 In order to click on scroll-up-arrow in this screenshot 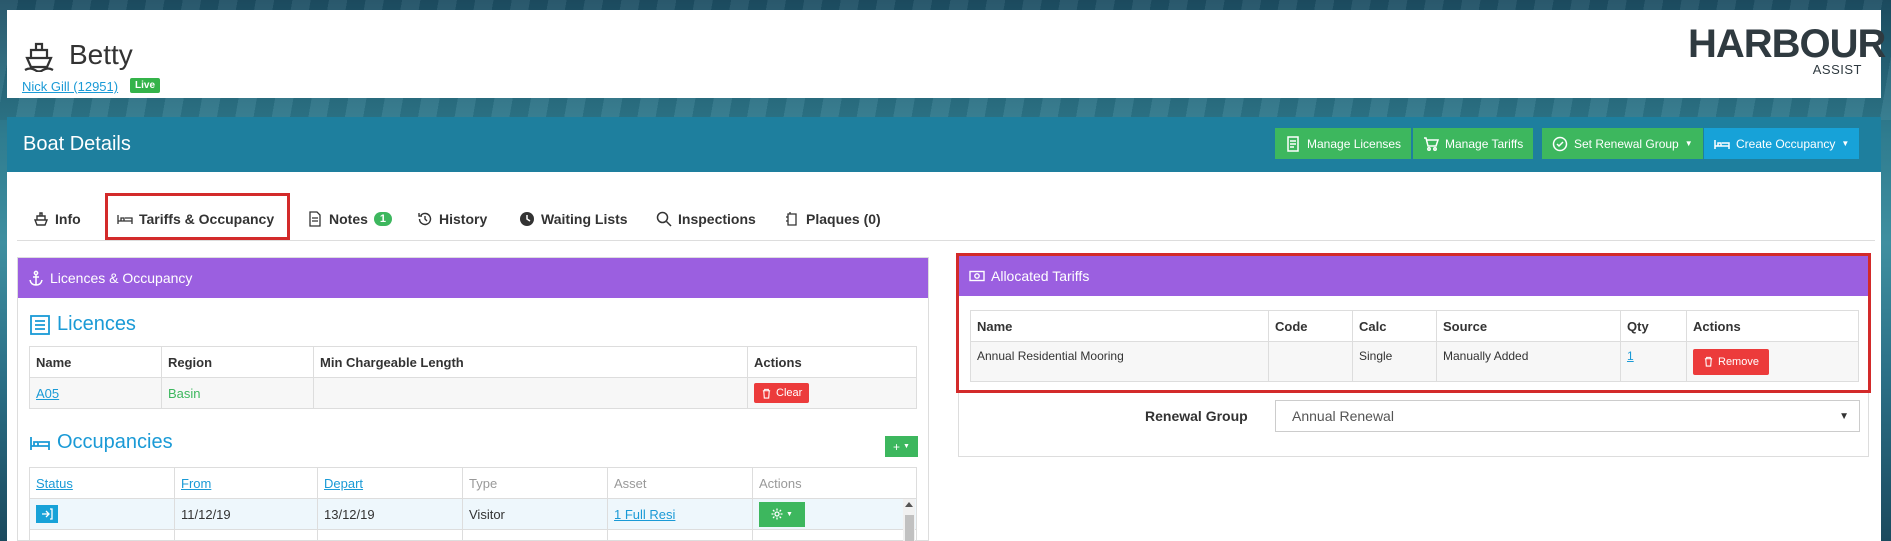, I will do `click(909, 504)`.